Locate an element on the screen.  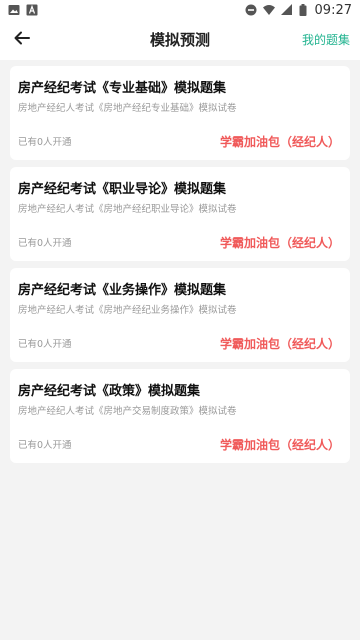
card-subtitle: 房地产经纪人考试《房地产经纪专业基础》模拟试卷 is located at coordinates (127, 108).